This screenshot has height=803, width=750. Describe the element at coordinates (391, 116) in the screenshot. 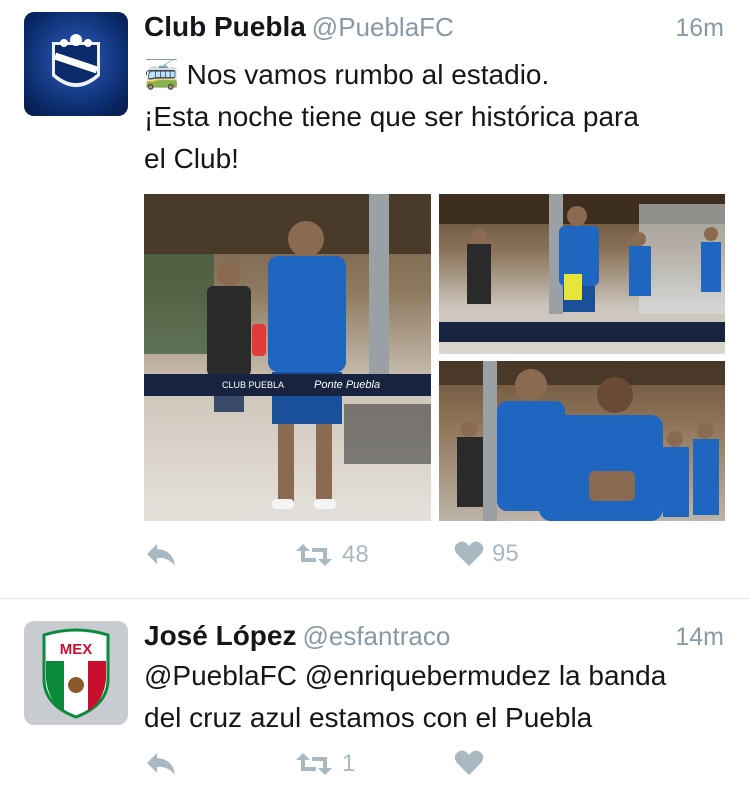

I see `tweet-text-line-2: ¡Esta noche tiene que ser histórica para` at that location.